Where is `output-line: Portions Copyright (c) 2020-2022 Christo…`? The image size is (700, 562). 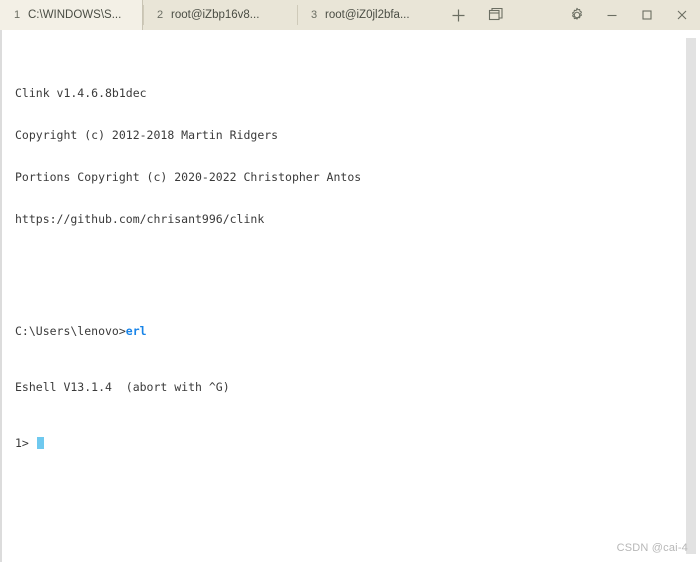
output-line: Portions Copyright (c) 2020-2022 Christo… is located at coordinates (188, 177).